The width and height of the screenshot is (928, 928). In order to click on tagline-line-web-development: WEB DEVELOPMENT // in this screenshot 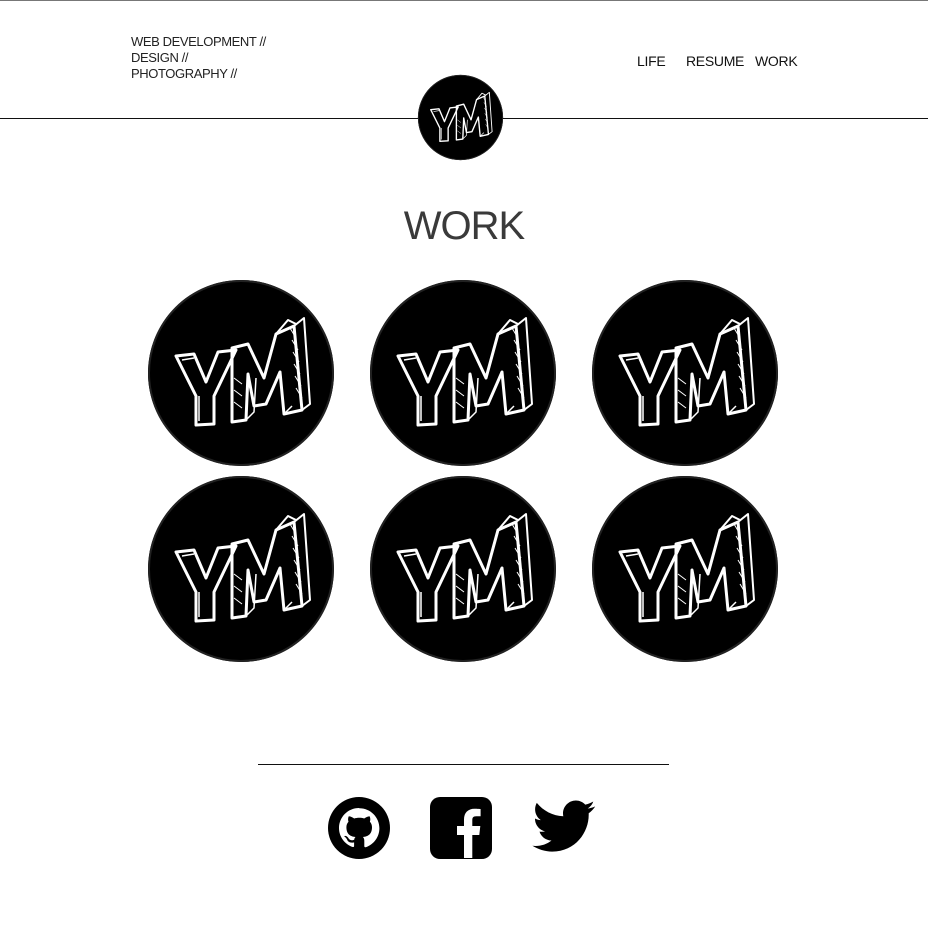, I will do `click(198, 41)`.